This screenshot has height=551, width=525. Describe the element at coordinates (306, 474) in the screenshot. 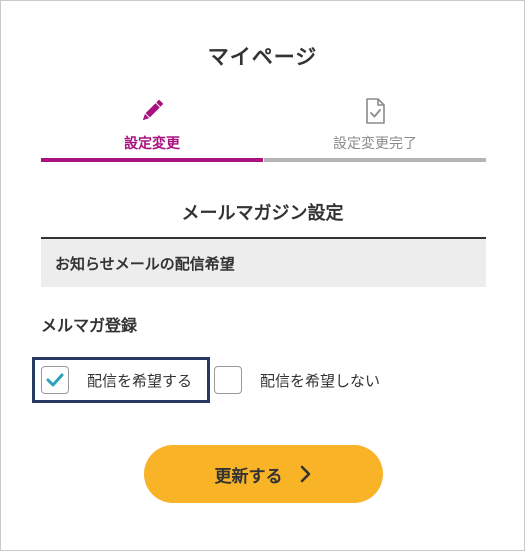

I see `chevron-right-icon` at that location.